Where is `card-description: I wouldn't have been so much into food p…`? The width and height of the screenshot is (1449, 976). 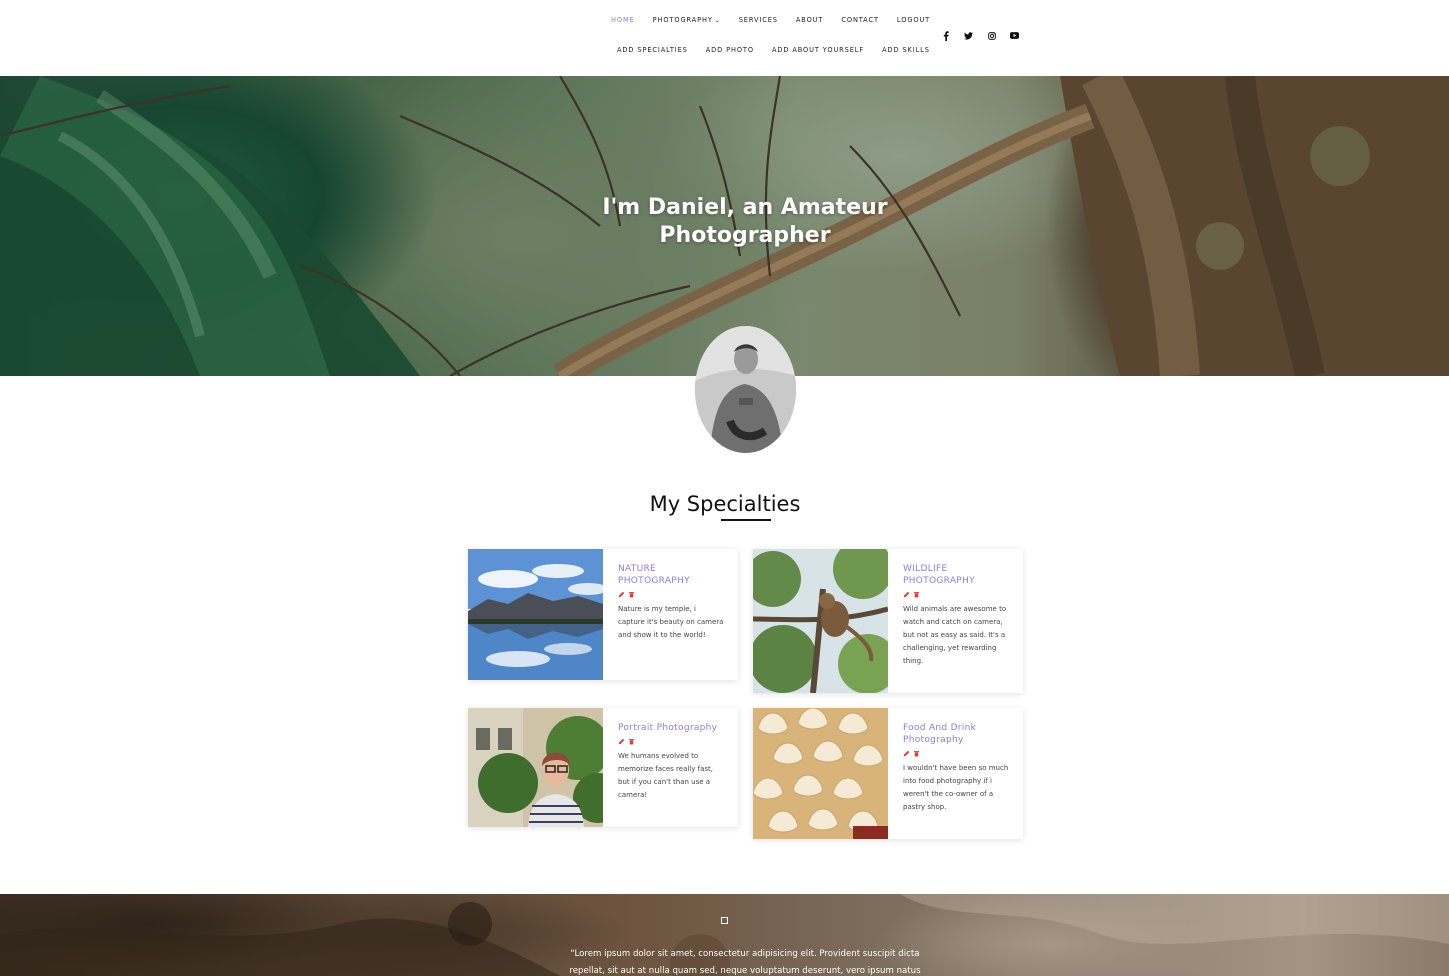 card-description: I wouldn't have been so much into food p… is located at coordinates (956, 787).